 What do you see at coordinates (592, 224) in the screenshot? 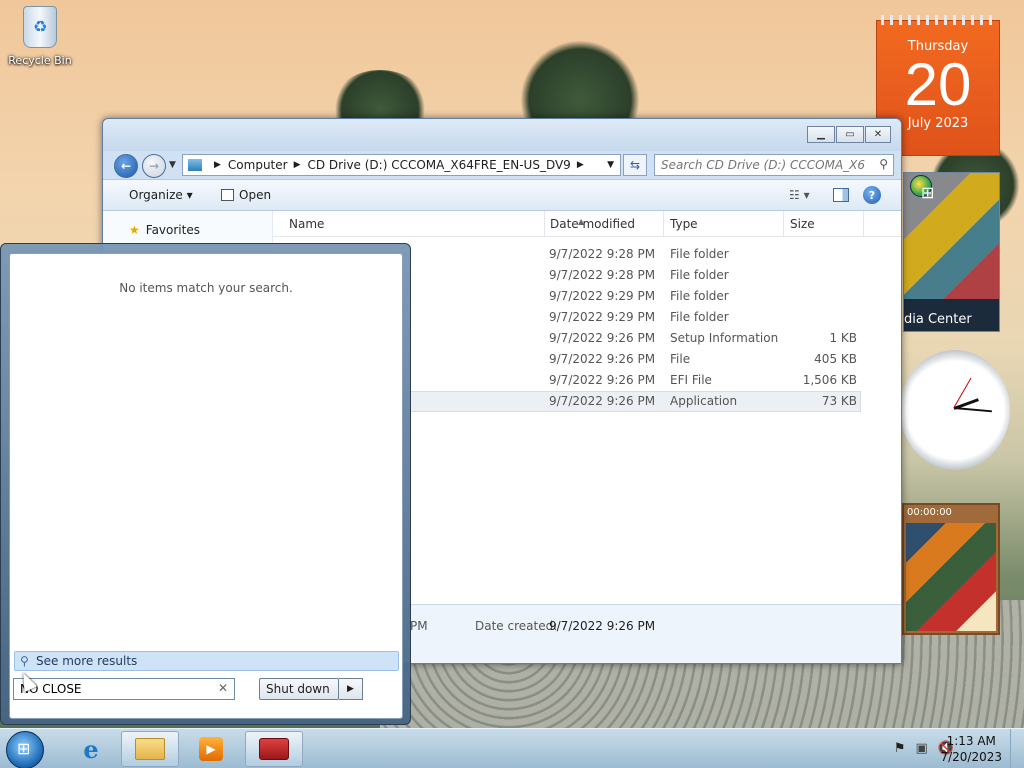
I see `column-date-modified: Date modified` at bounding box center [592, 224].